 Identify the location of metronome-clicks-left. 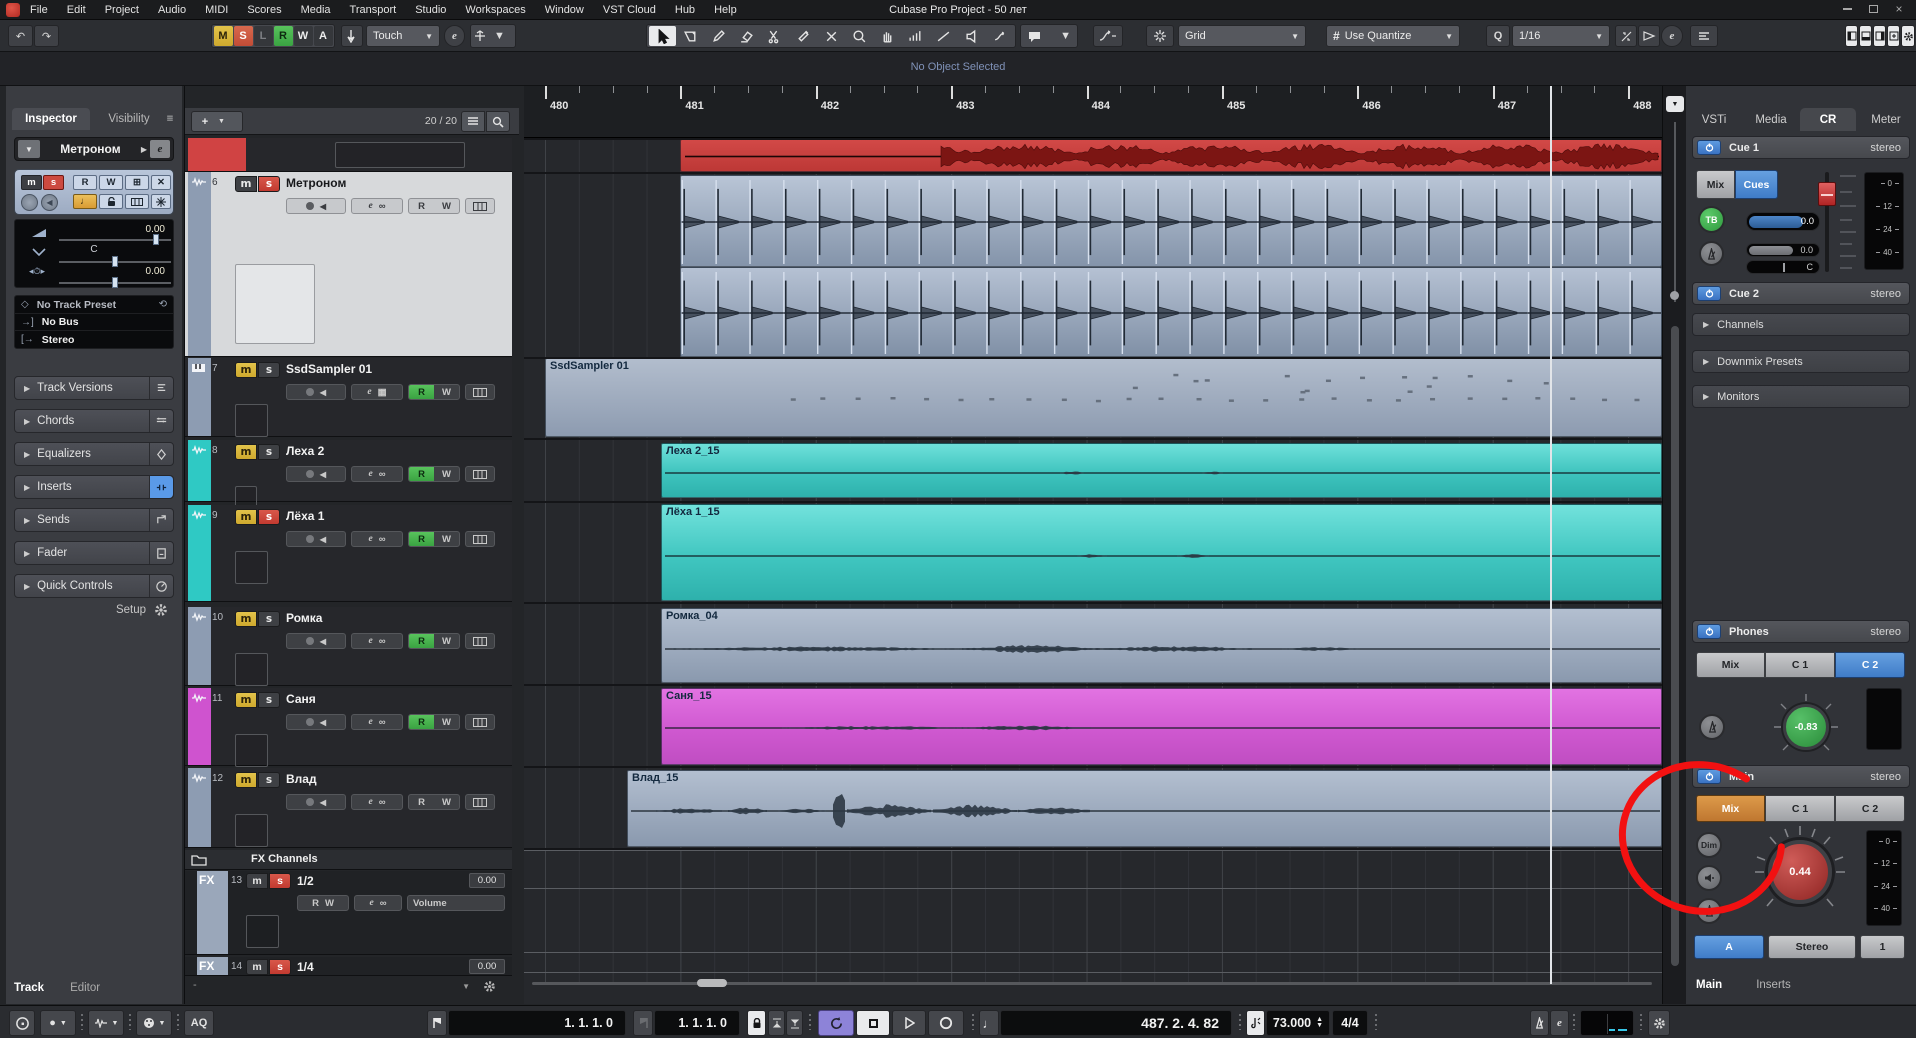
(1171, 221).